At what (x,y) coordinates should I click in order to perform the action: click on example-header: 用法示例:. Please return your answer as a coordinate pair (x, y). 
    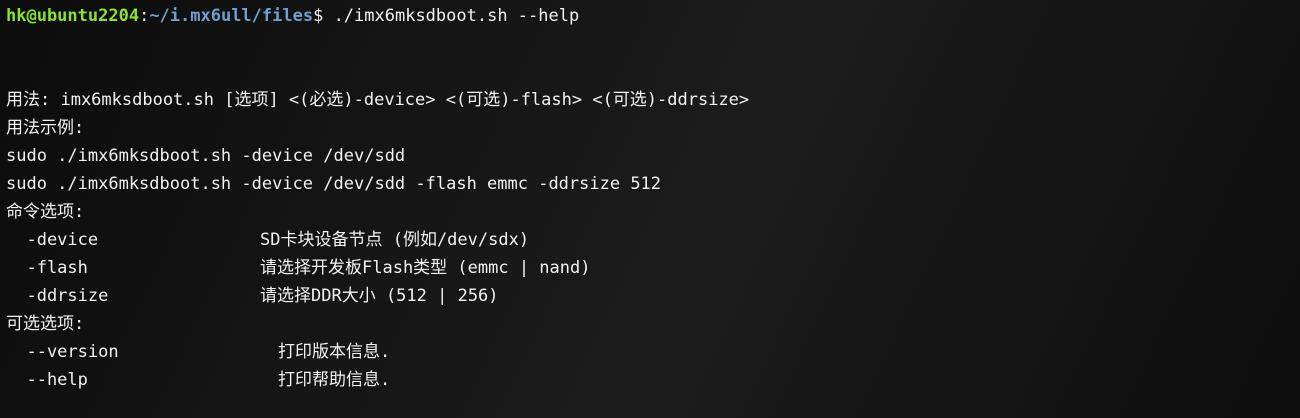
    Looking at the image, I should click on (45, 128).